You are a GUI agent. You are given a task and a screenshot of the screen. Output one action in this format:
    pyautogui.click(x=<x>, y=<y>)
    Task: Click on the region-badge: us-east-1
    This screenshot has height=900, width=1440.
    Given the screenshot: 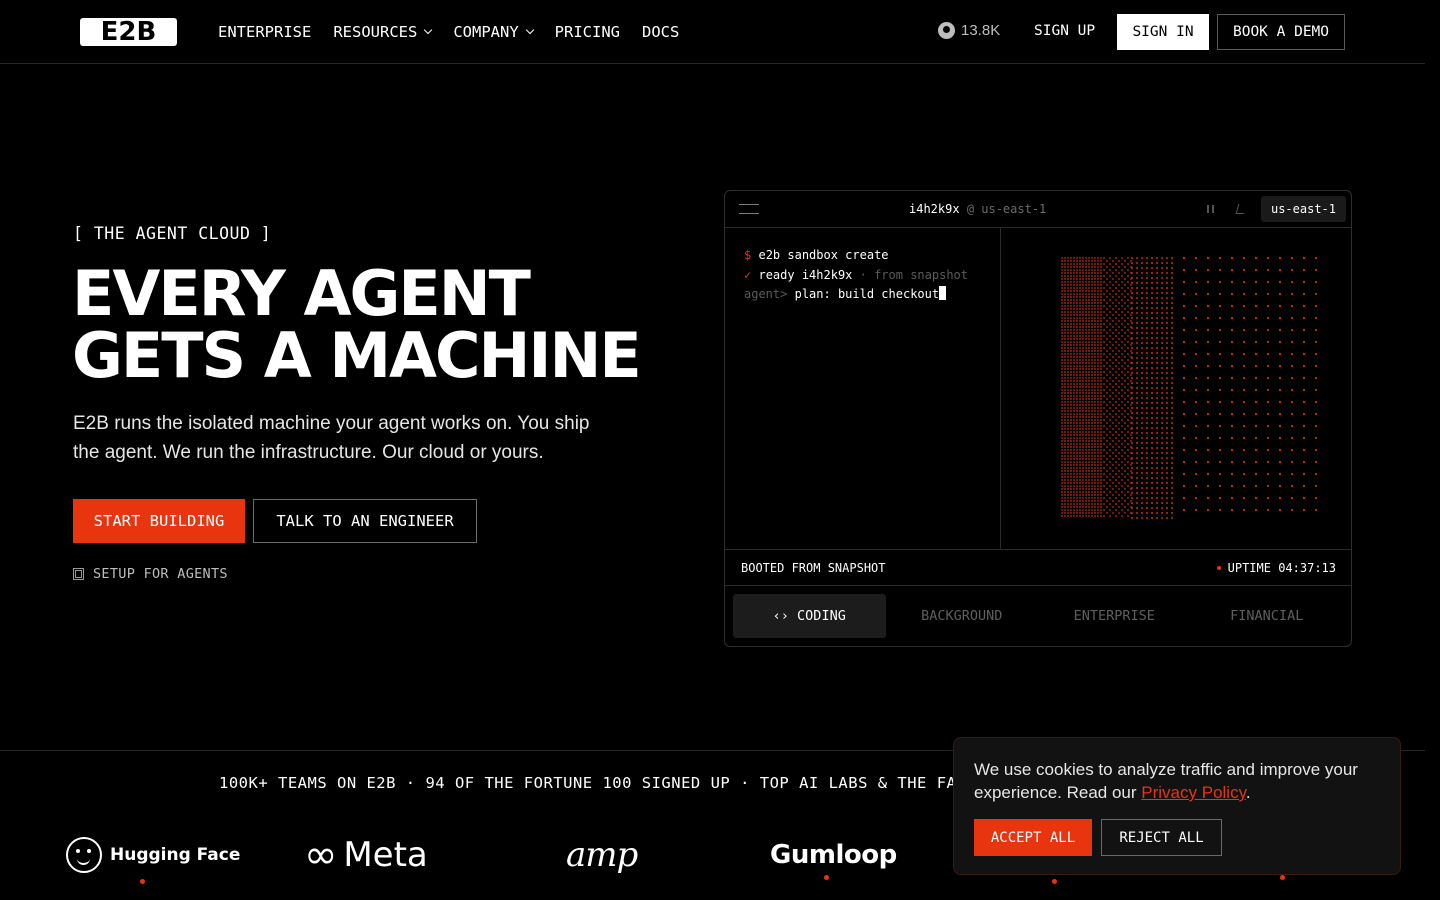 What is the action you would take?
    pyautogui.click(x=1303, y=209)
    